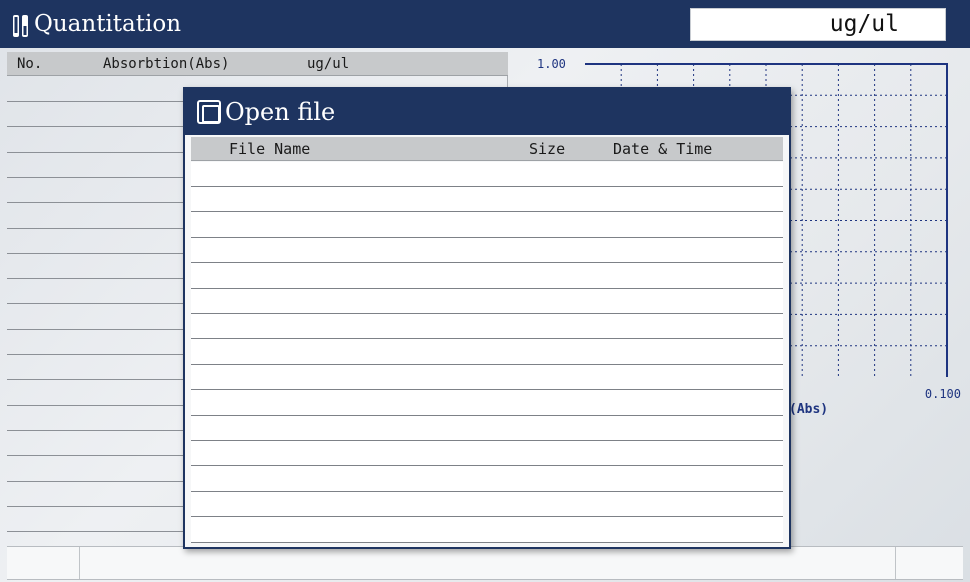 The image size is (970, 582). What do you see at coordinates (864, 24) in the screenshot?
I see `unit-value: ug/ul` at bounding box center [864, 24].